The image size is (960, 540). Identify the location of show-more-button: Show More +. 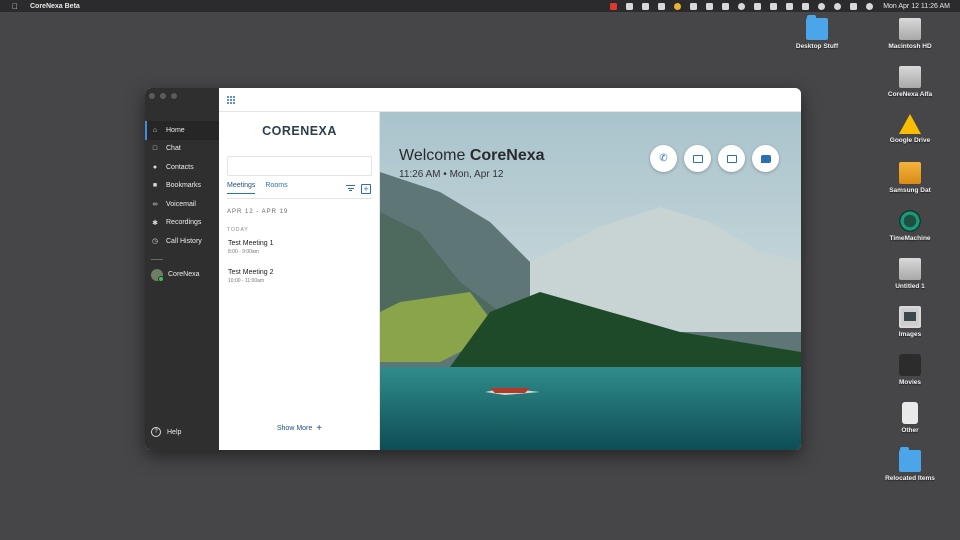
(299, 428).